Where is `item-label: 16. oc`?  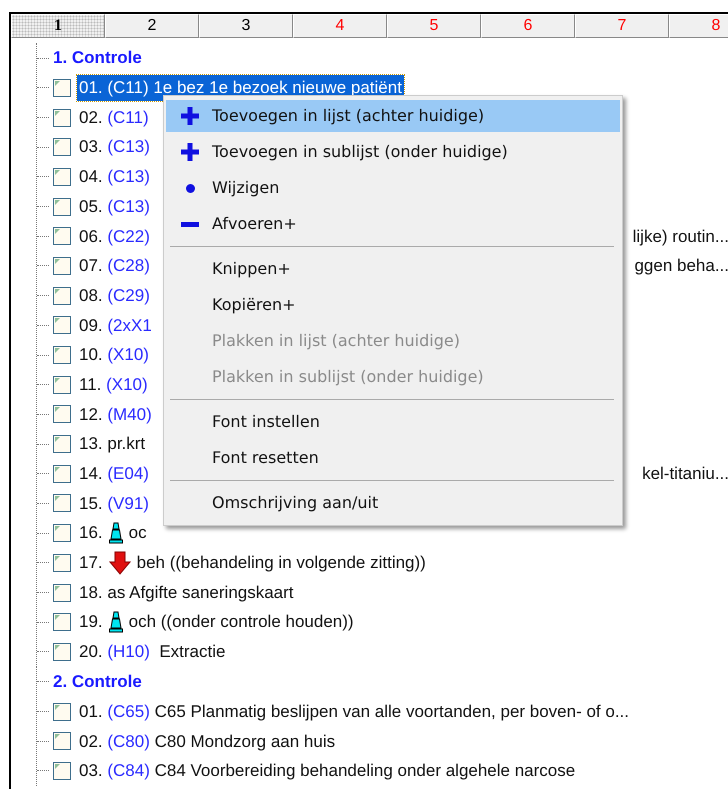 item-label: 16. oc is located at coordinates (113, 533).